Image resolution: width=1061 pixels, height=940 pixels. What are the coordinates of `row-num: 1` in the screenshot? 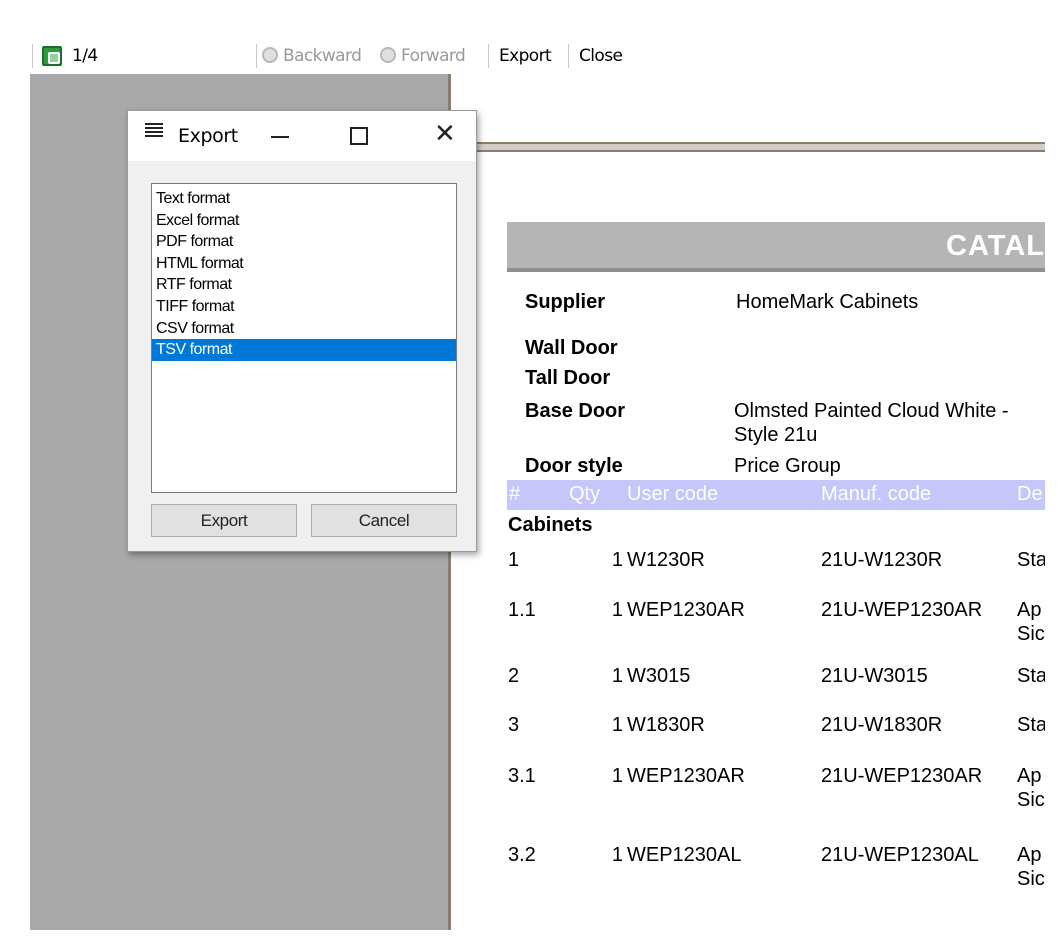 It's located at (514, 560).